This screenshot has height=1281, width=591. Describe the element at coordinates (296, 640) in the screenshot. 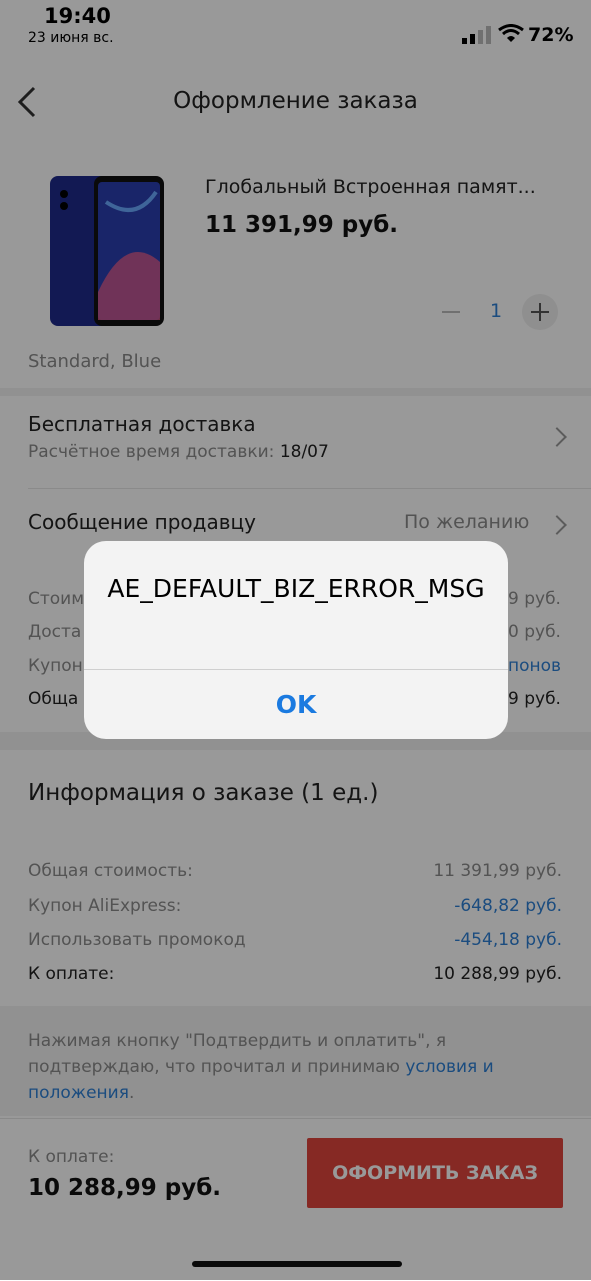

I see `error-alert: AE_DEFAULT_BIZ_ERROR_MSG OK` at that location.